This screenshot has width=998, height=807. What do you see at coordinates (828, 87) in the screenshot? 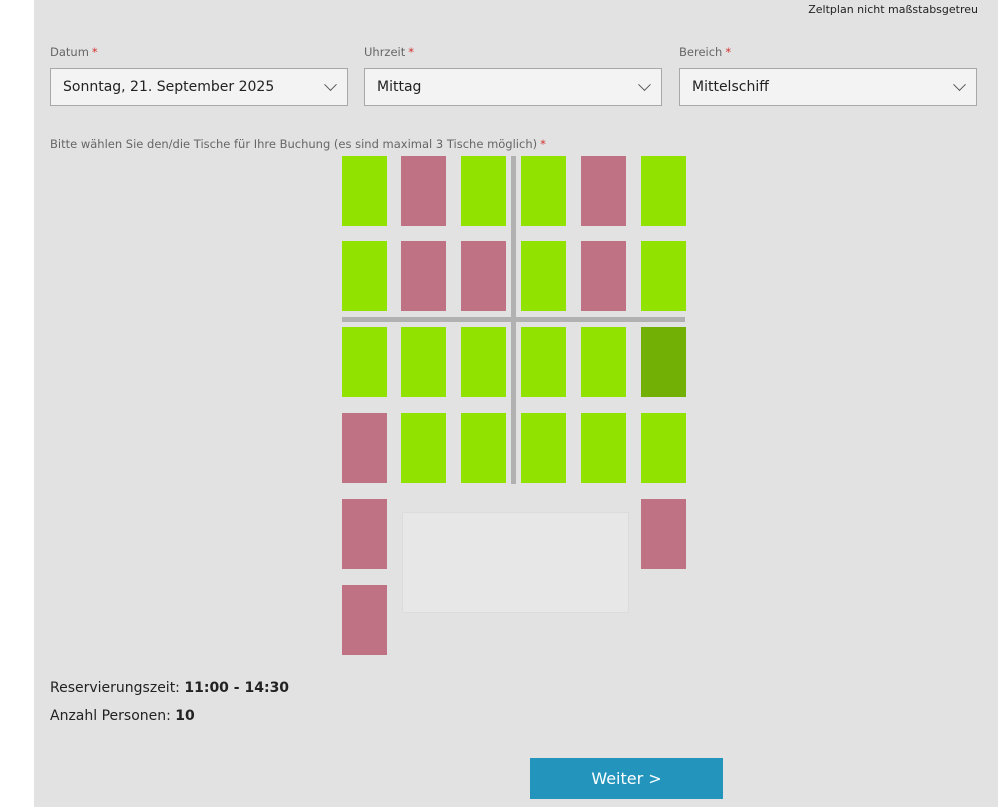
I see `area-select: Mittelschiff` at bounding box center [828, 87].